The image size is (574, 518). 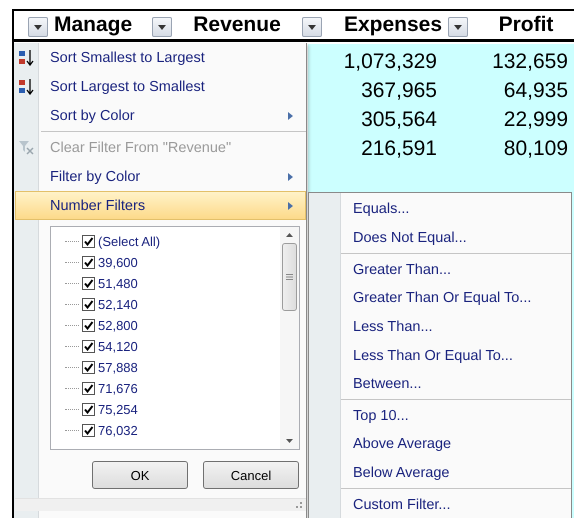 I want to click on menu-item: Above Average, so click(x=456, y=444).